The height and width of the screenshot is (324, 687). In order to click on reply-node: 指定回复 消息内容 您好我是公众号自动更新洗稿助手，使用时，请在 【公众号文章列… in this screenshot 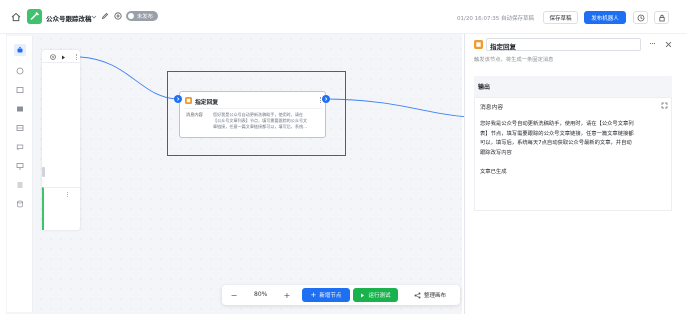, I will do `click(252, 114)`.